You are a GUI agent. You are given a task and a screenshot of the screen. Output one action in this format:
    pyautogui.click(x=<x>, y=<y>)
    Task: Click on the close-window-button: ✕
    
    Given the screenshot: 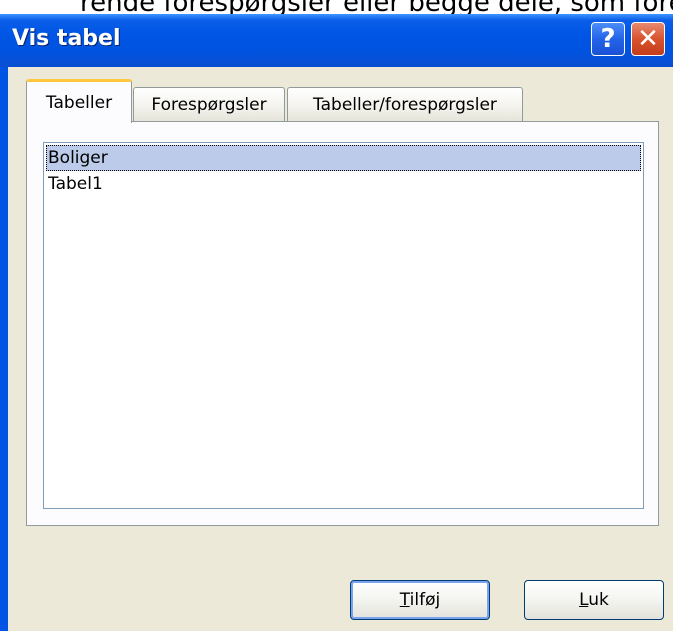 What is the action you would take?
    pyautogui.click(x=648, y=39)
    